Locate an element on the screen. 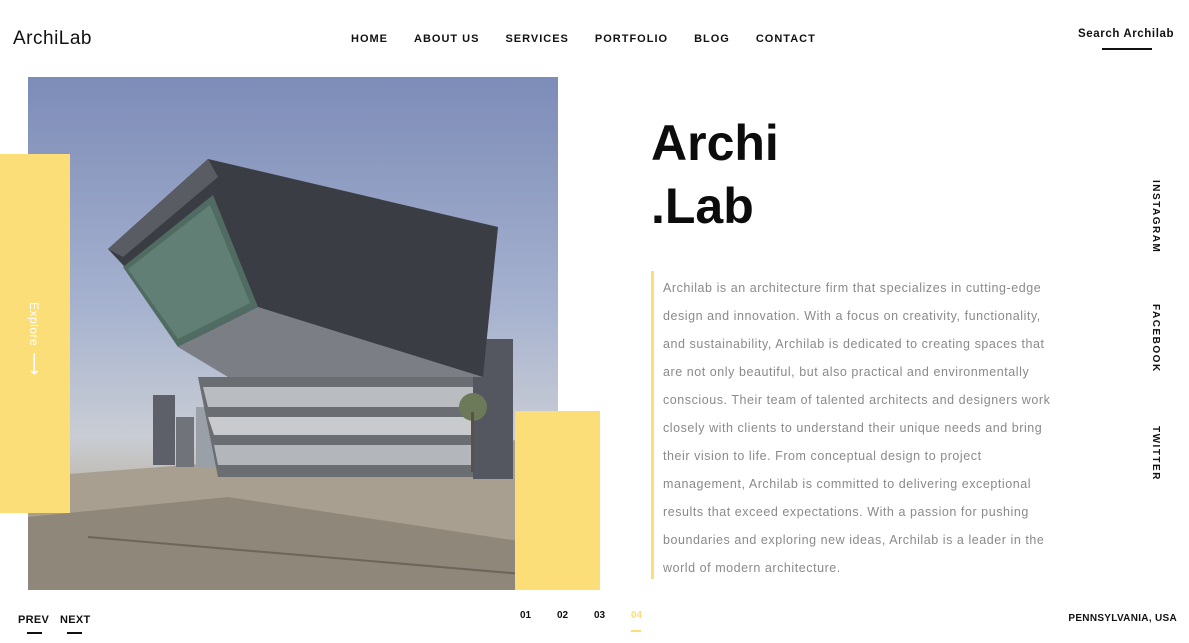 Image resolution: width=1189 pixels, height=643 pixels. page-01: 01 is located at coordinates (538, 615).